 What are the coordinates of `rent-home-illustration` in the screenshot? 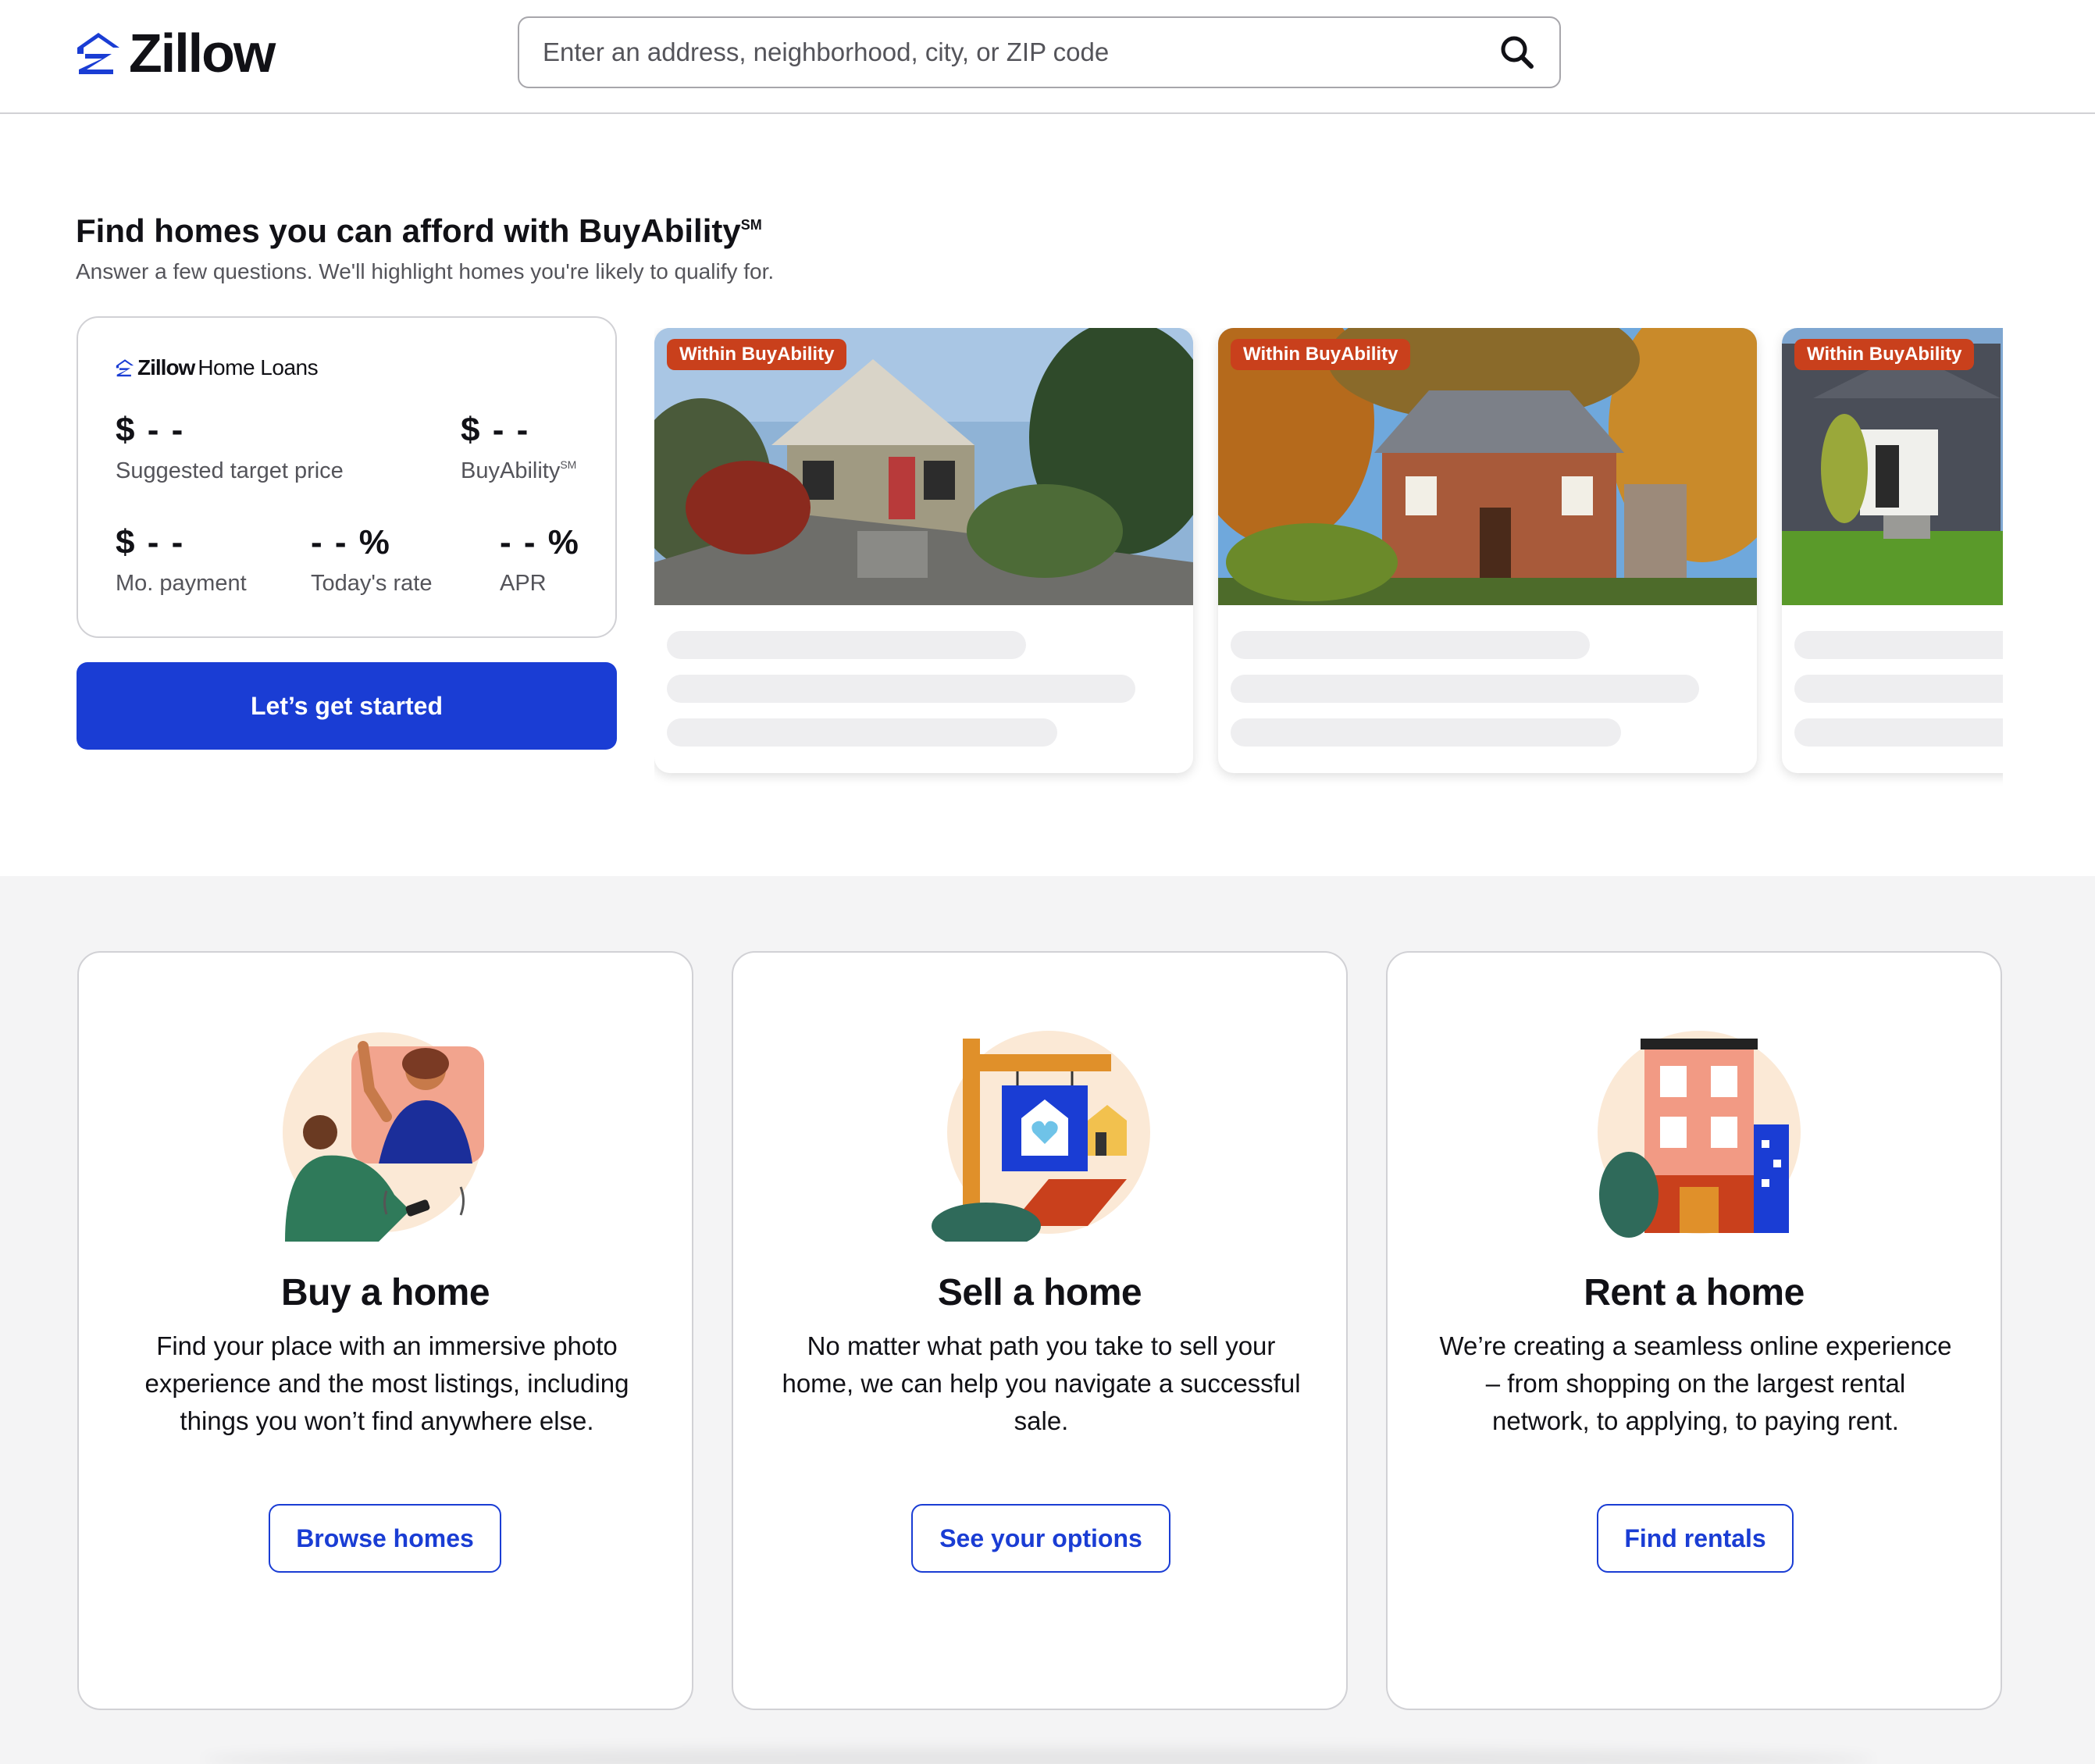 It's located at (1700, 1134).